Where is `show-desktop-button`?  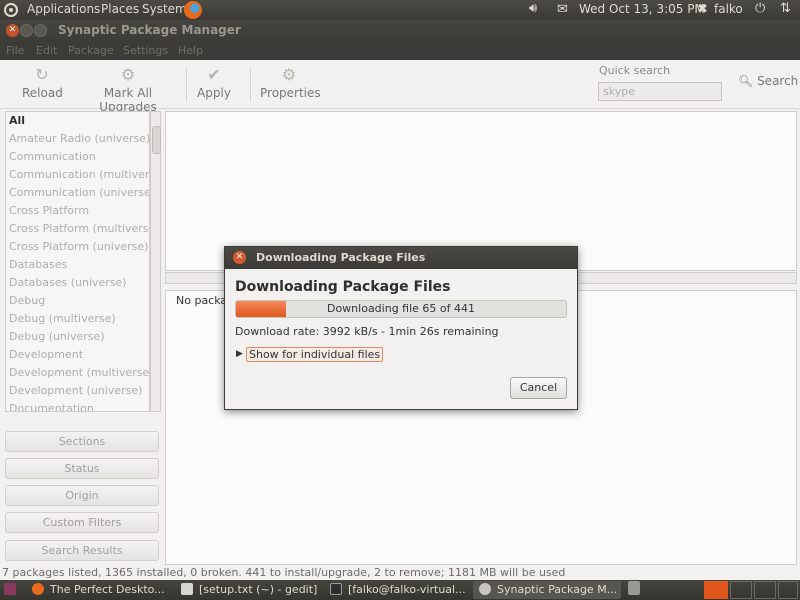
show-desktop-button is located at coordinates (10, 590).